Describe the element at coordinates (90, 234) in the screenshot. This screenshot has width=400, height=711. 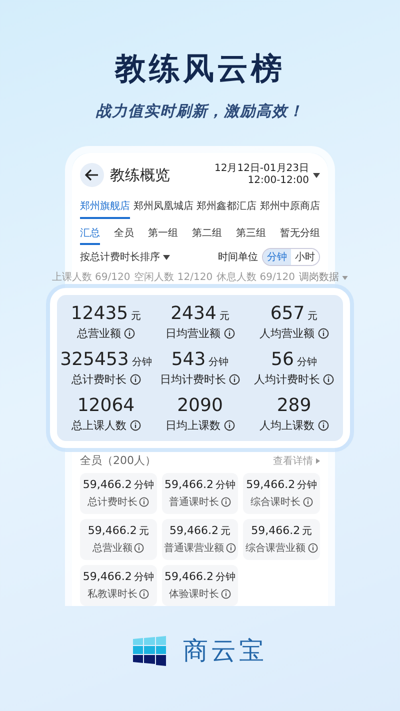
I see `group-tab: 汇总` at that location.